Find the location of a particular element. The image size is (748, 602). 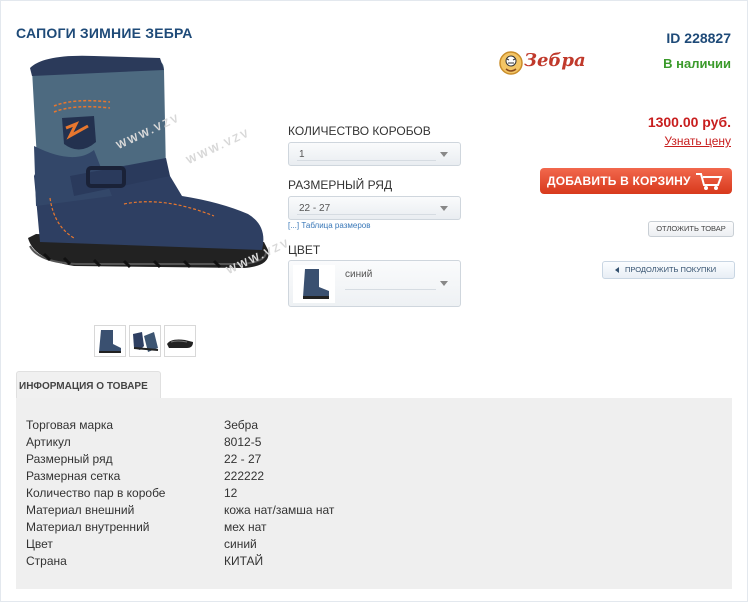

zebra-mascot-icon is located at coordinates (511, 63).